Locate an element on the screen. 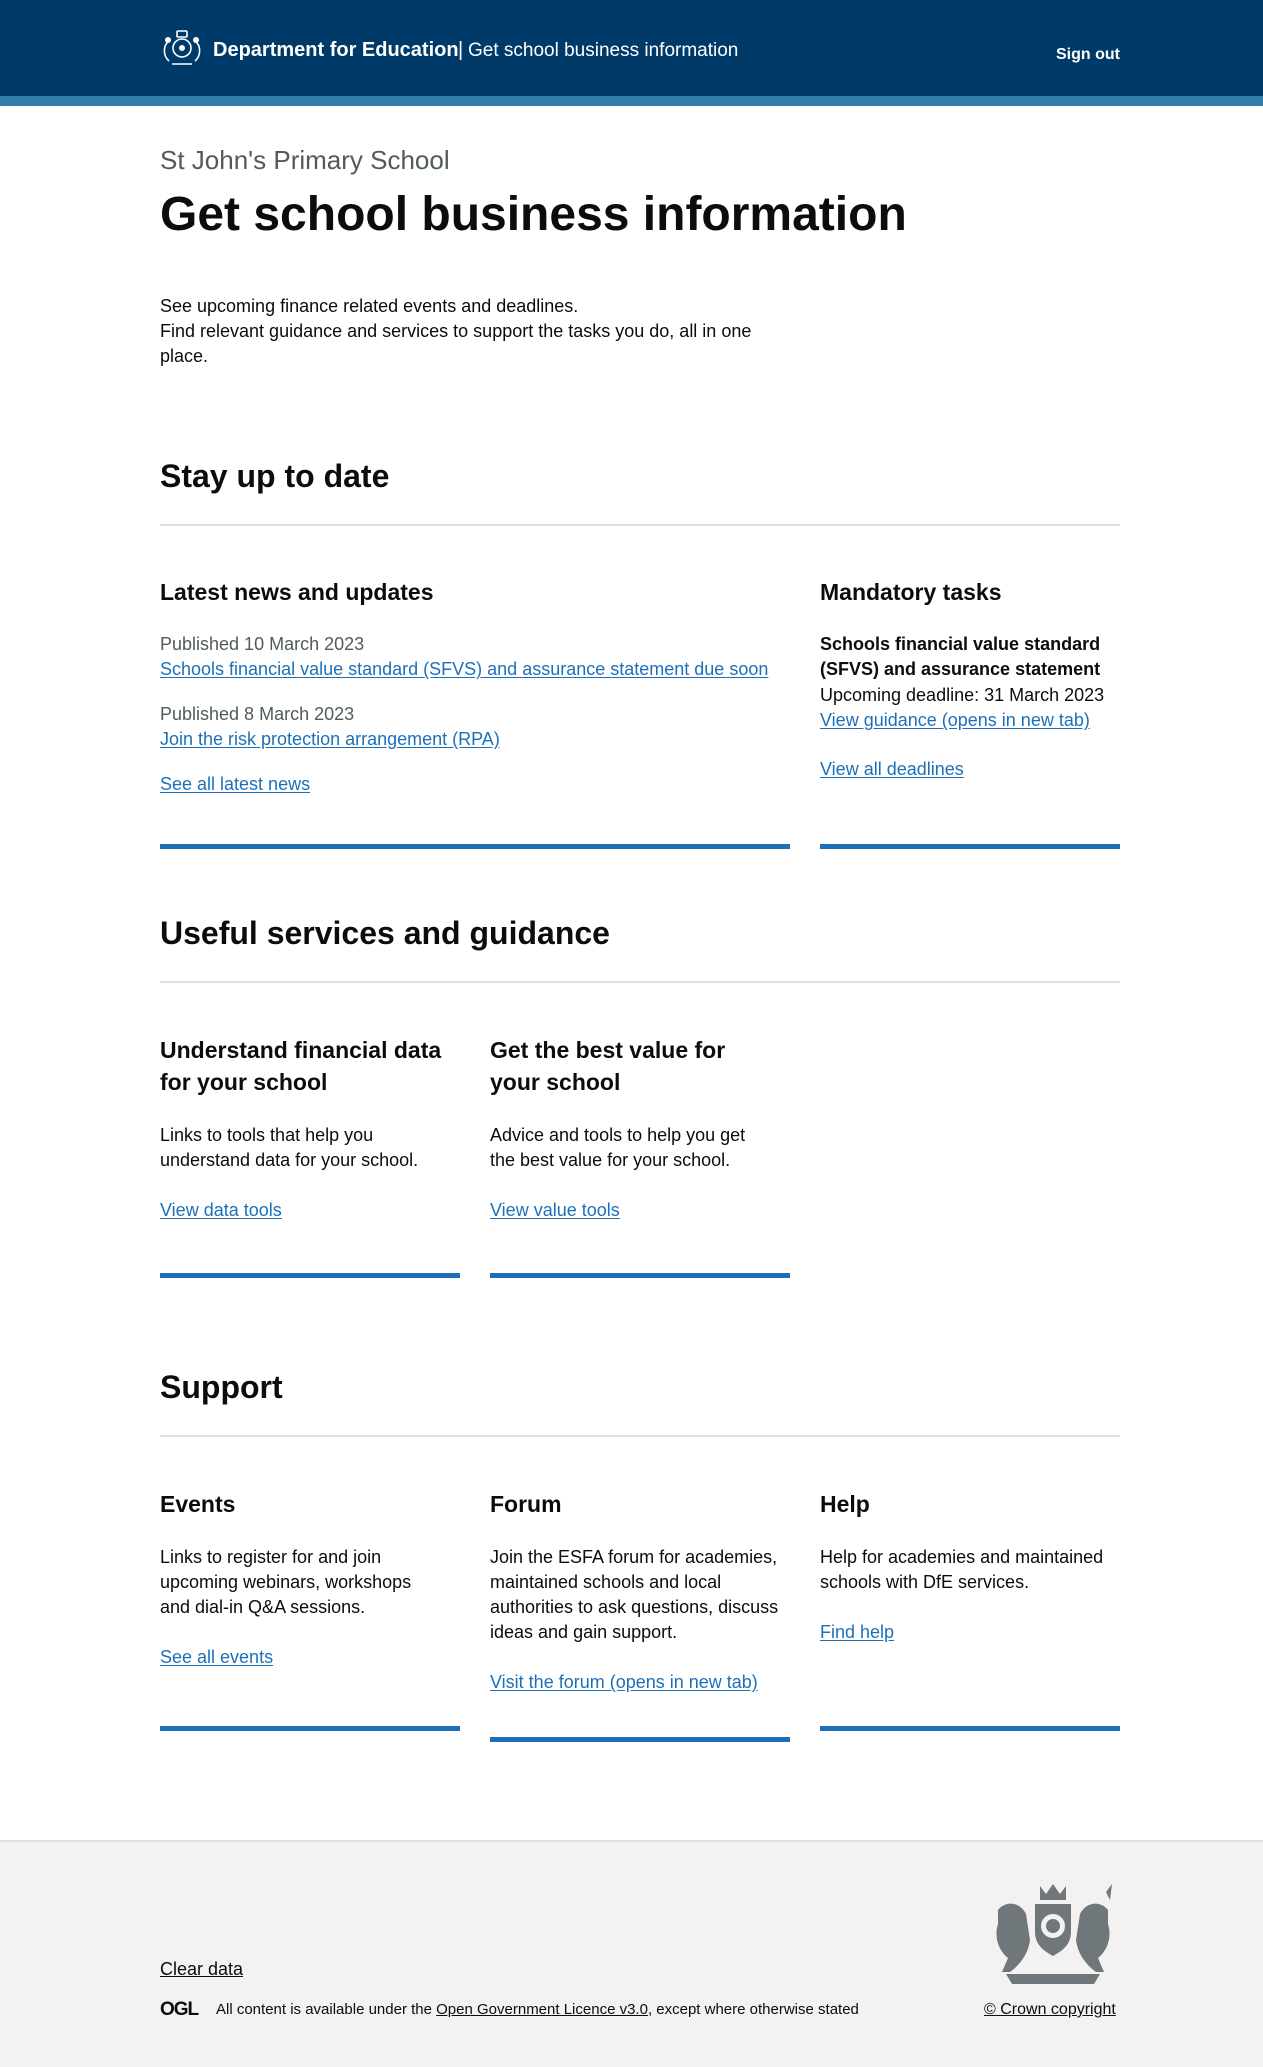 This screenshot has height=2067, width=1263. task-title: Schools financial value standard is located at coordinates (960, 644).